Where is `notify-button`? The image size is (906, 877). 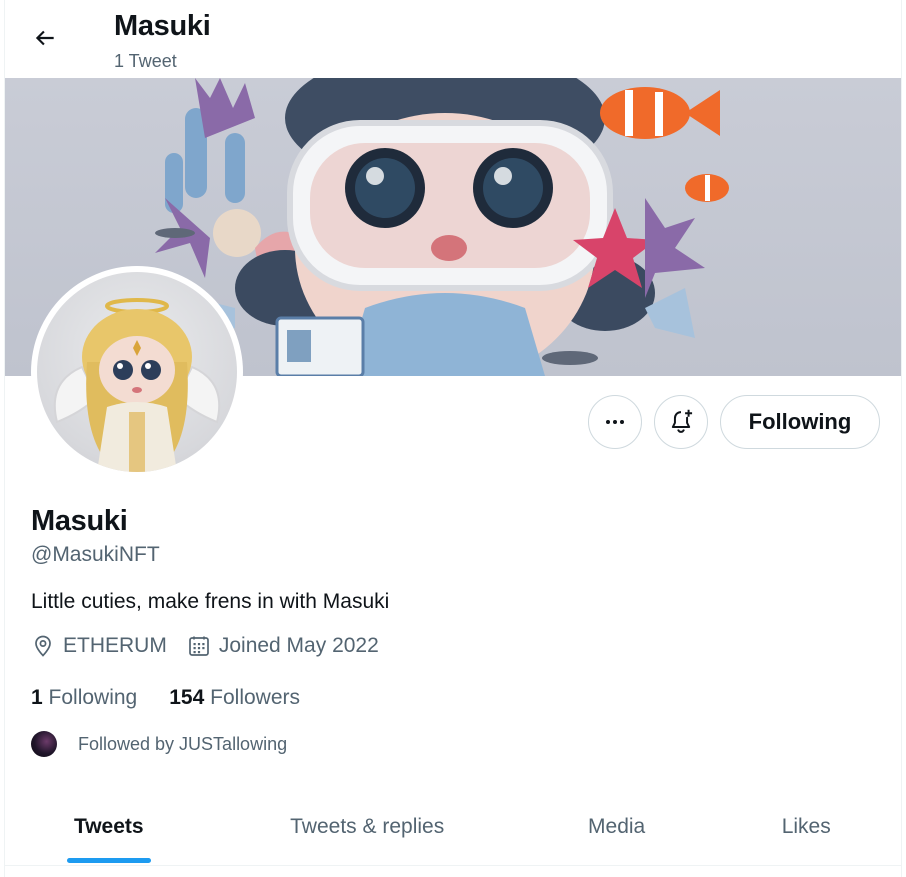
notify-button is located at coordinates (681, 422).